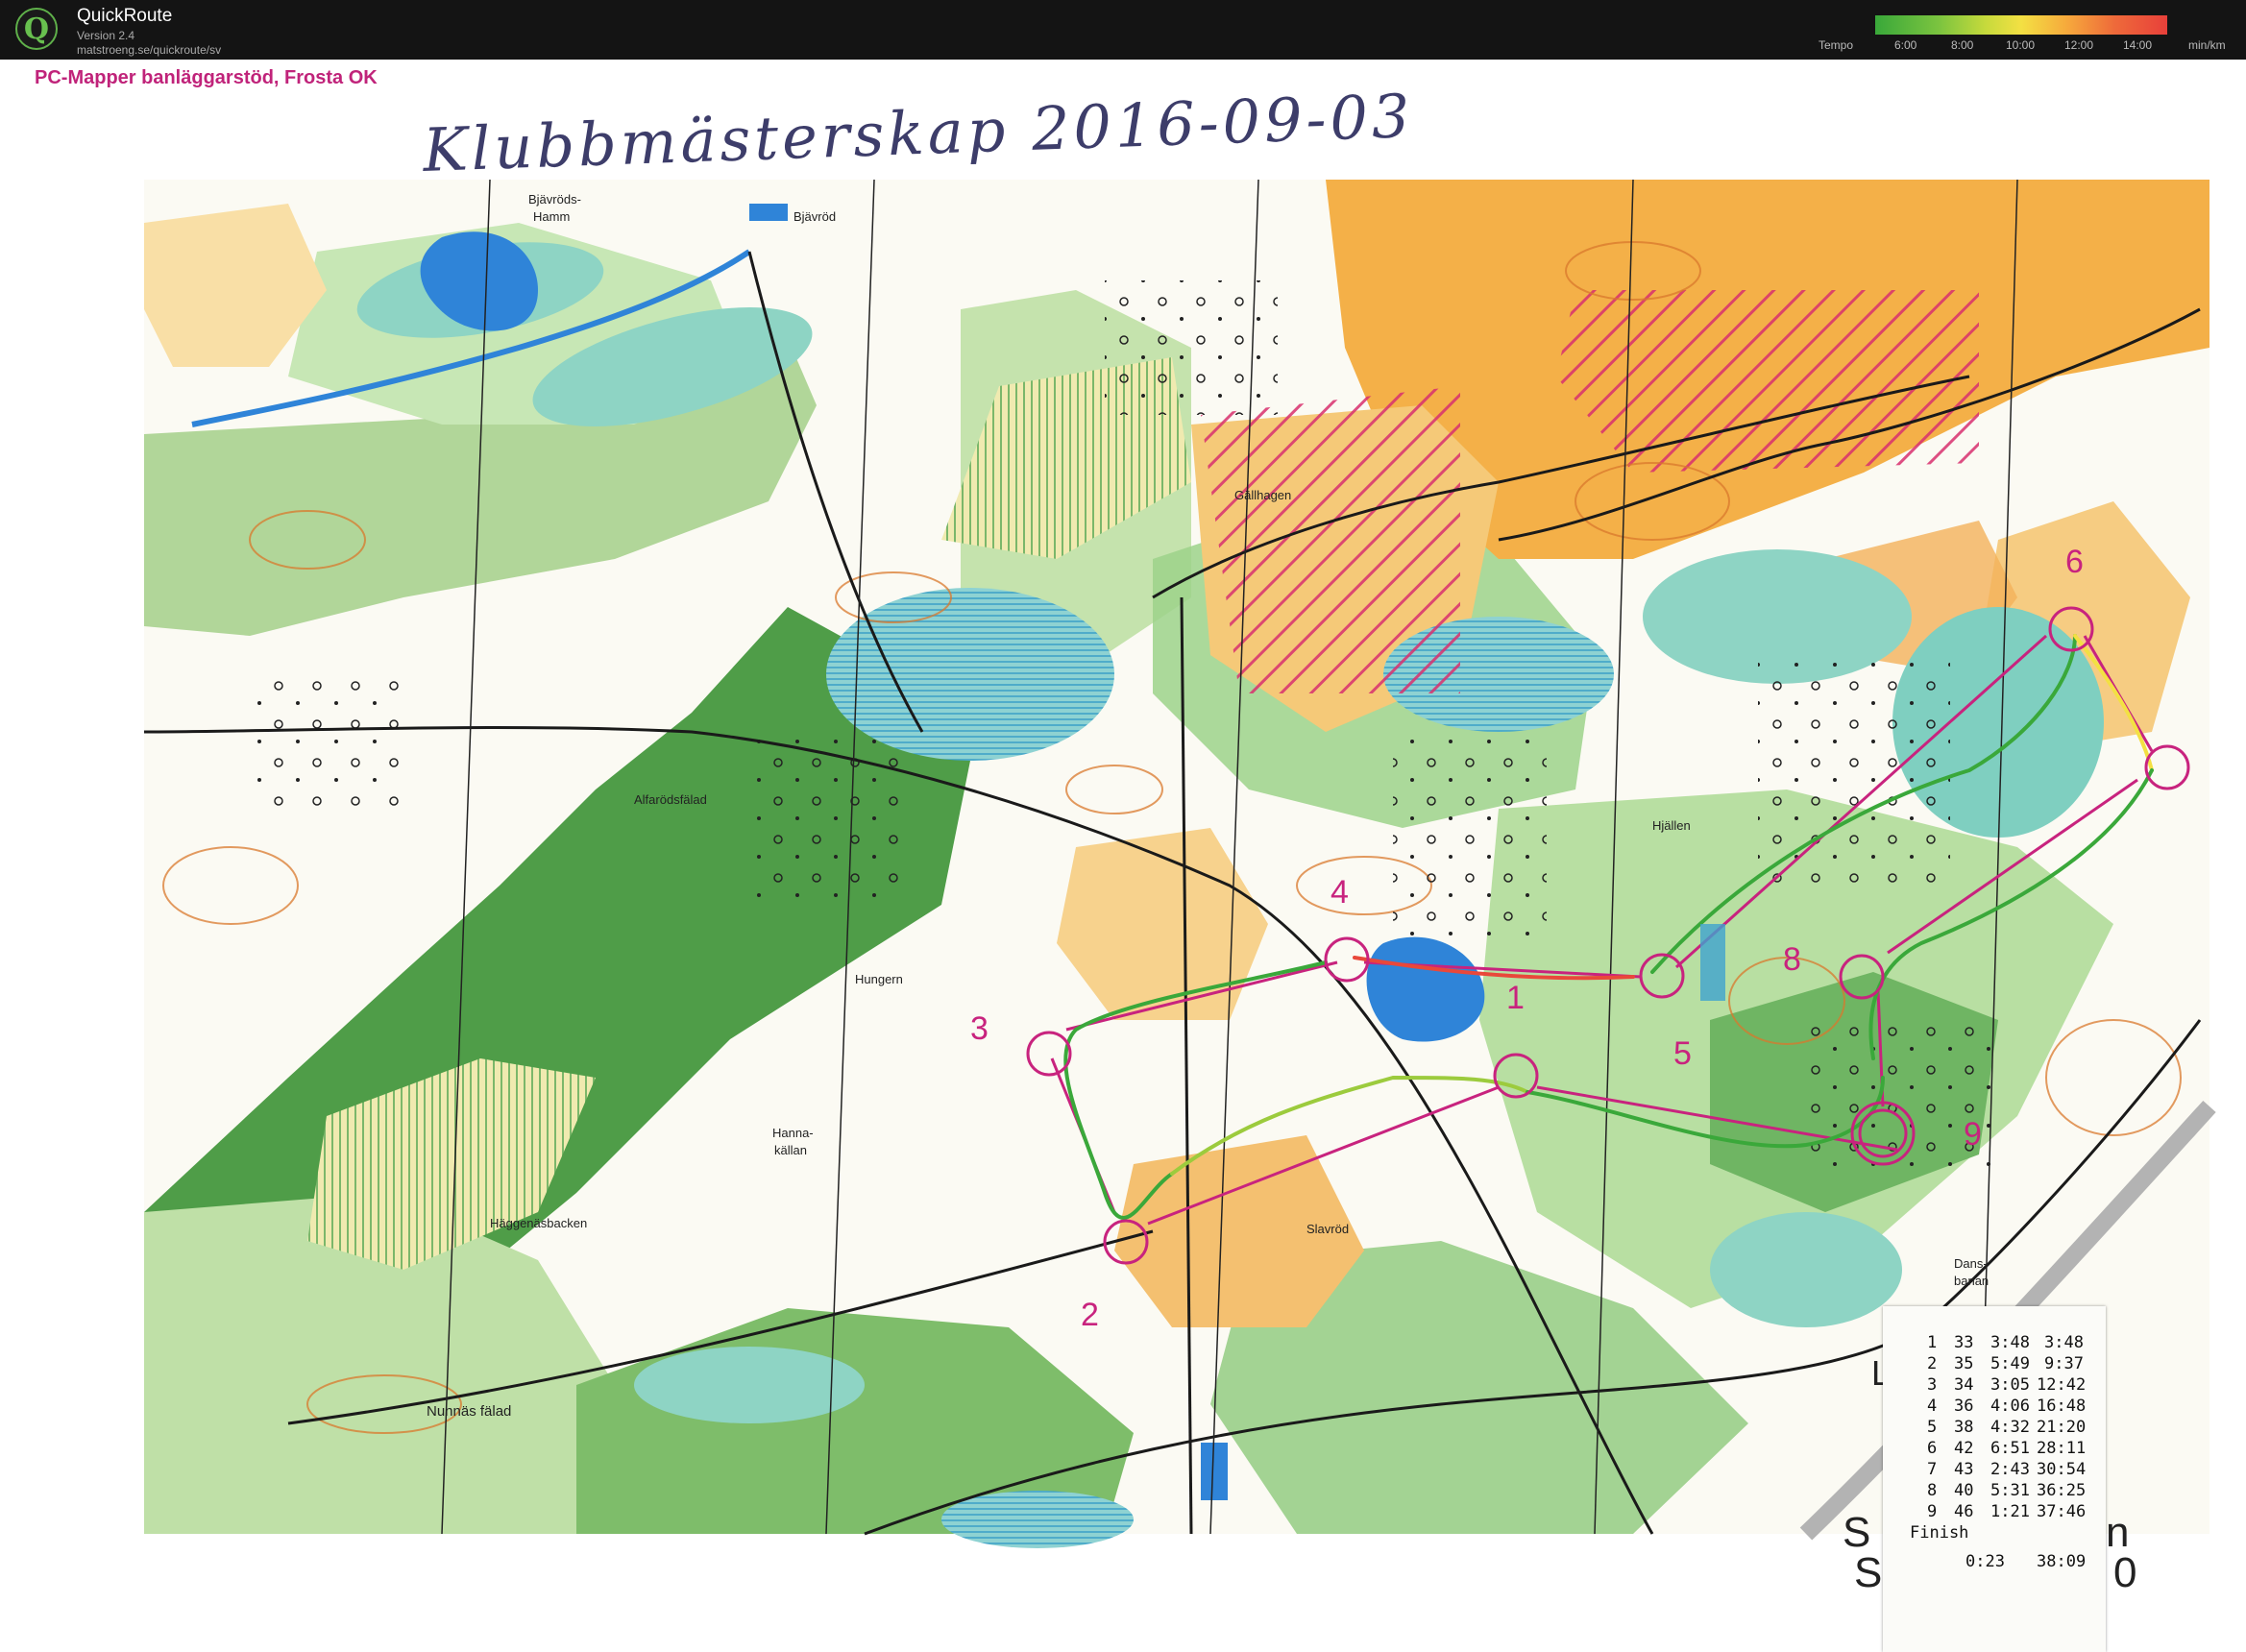 This screenshot has width=2246, height=1652. Describe the element at coordinates (2062, 1469) in the screenshot. I see `split-total: 30:54` at that location.